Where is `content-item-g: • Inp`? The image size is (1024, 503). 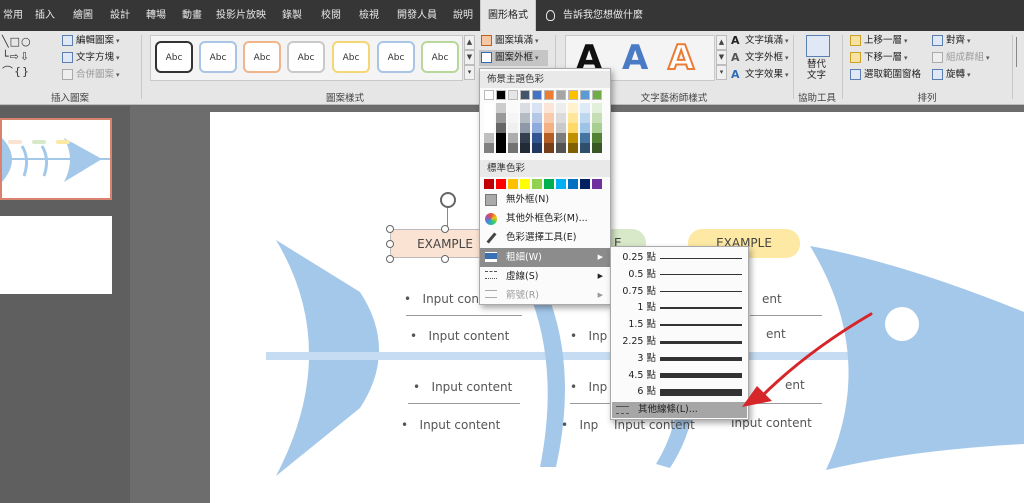 content-item-g: • Inp is located at coordinates (579, 425).